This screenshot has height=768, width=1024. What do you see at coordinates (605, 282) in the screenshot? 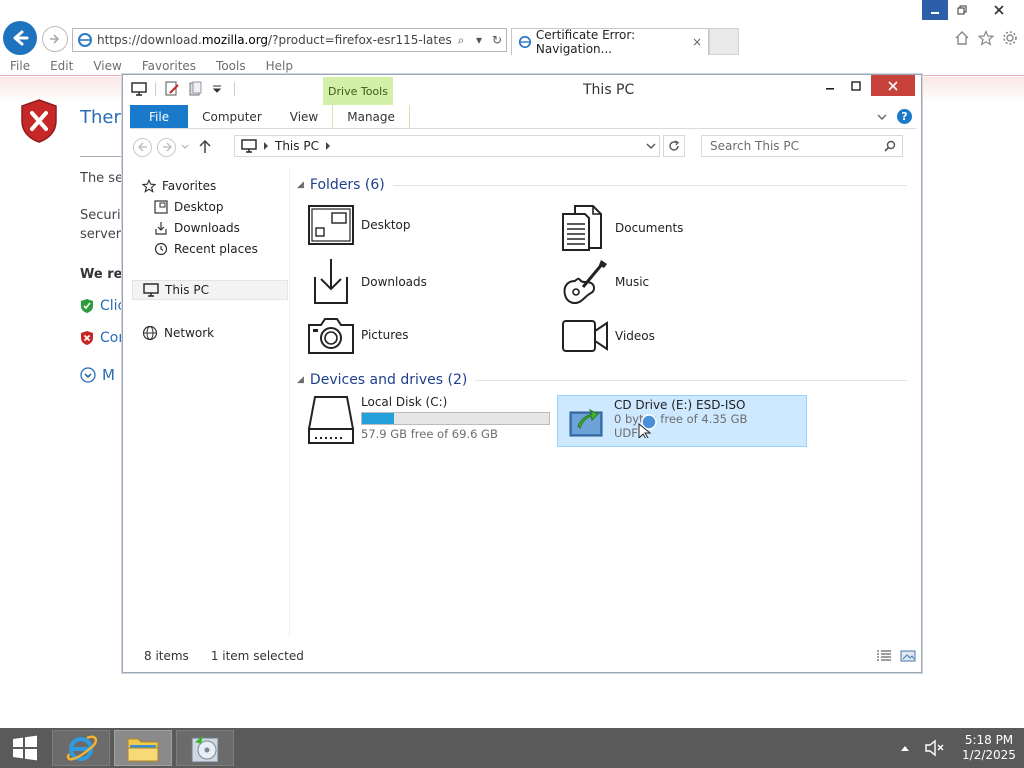
I see `folder-music: Music` at bounding box center [605, 282].